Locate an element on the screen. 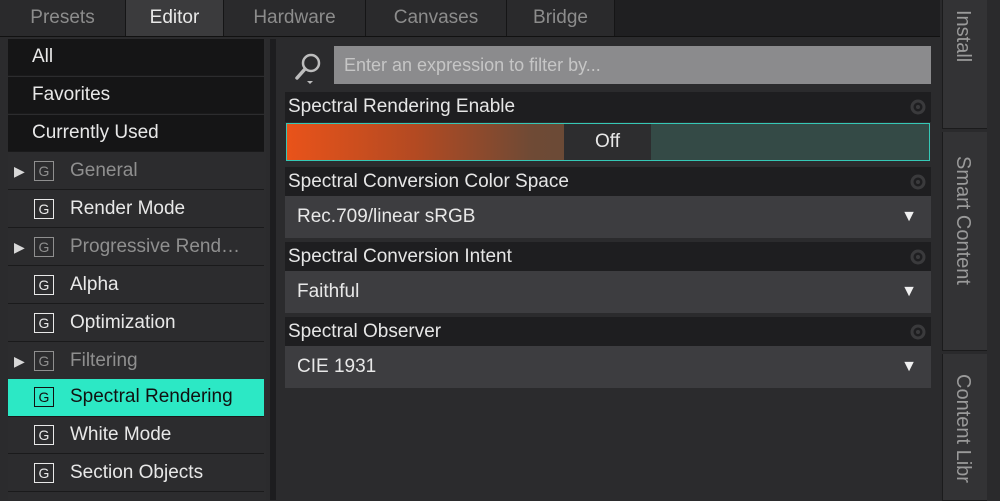  observer-label: Spectral Observer is located at coordinates (608, 332).